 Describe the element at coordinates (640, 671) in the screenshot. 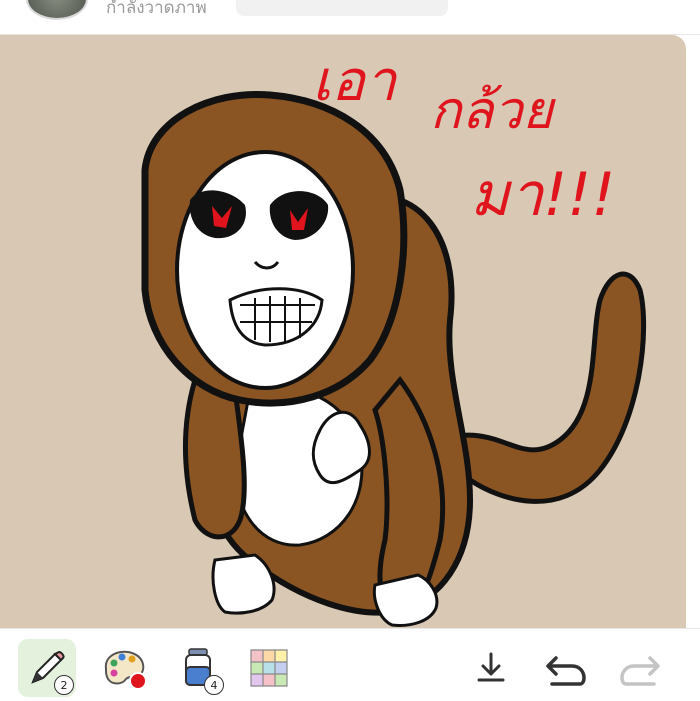

I see `redo-icon` at that location.